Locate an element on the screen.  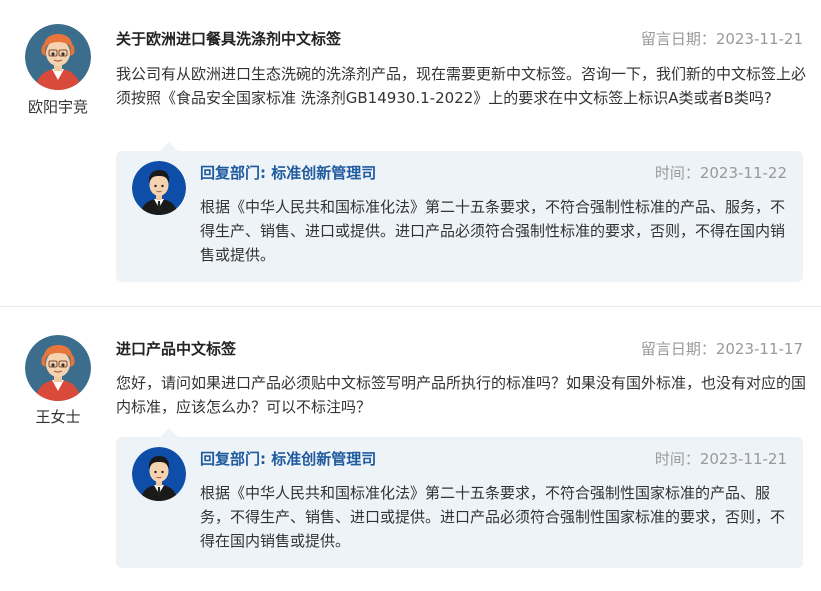
reply-time: 时间：2023-11-21 is located at coordinates (720, 459).